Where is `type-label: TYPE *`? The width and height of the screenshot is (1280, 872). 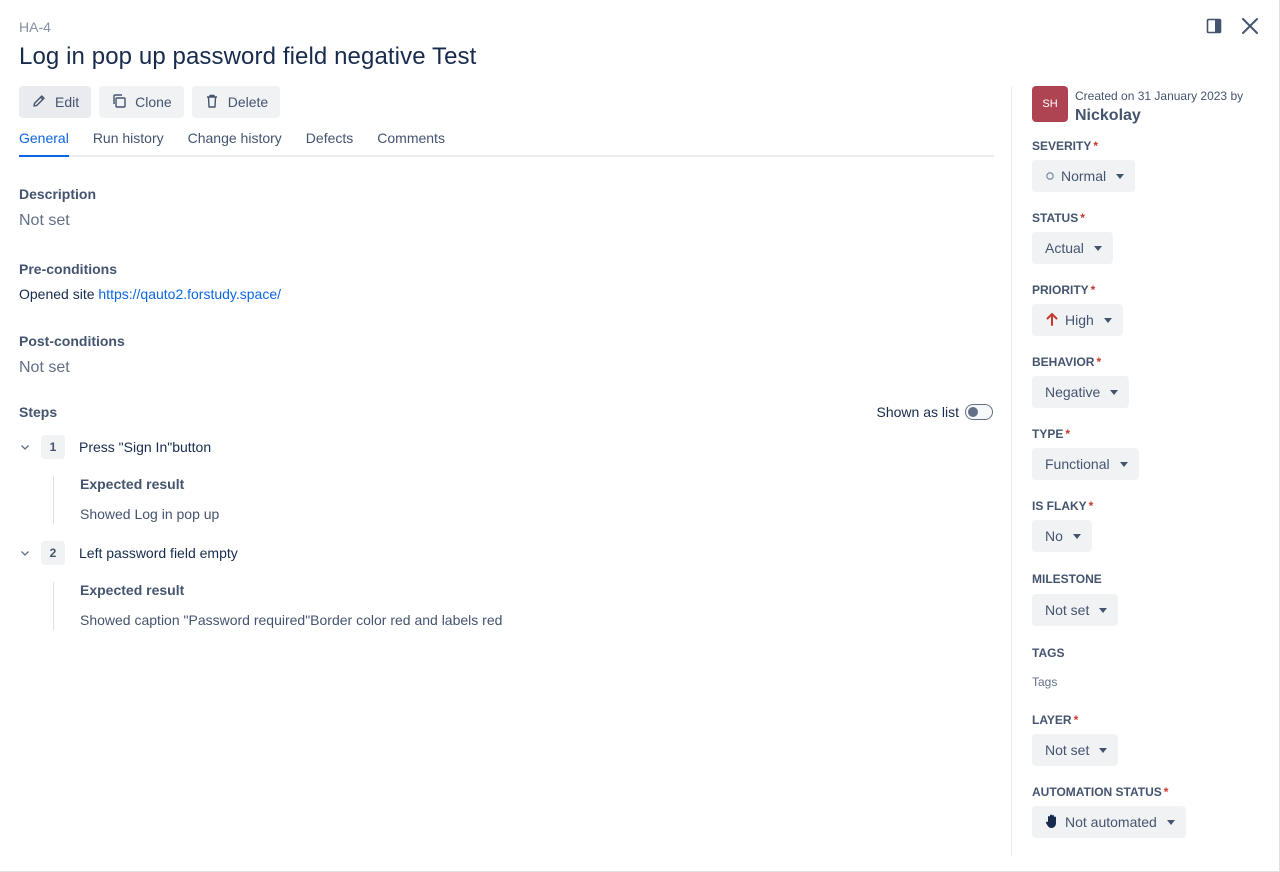 type-label: TYPE * is located at coordinates (1051, 434).